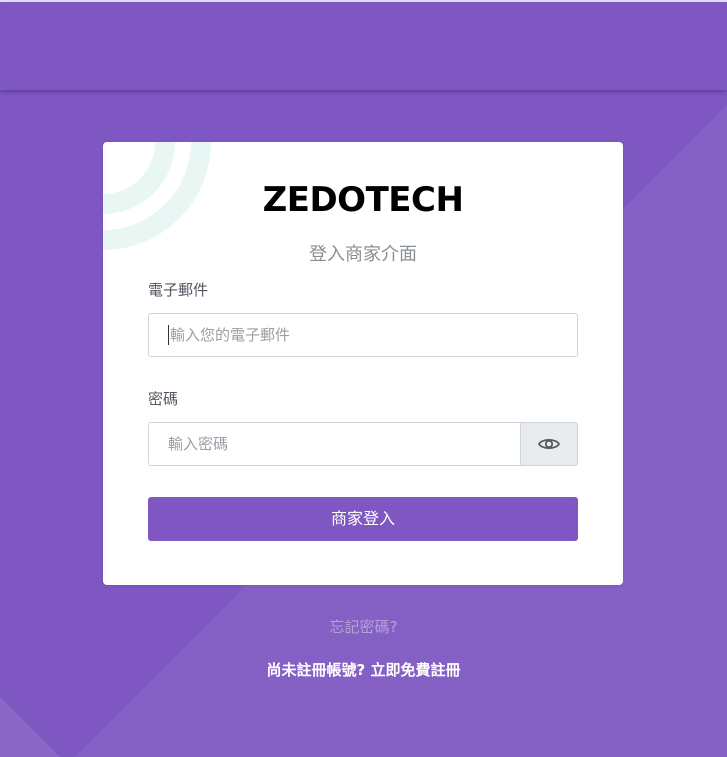 This screenshot has height=757, width=727. I want to click on login-button-label: 商家登入, so click(362, 518).